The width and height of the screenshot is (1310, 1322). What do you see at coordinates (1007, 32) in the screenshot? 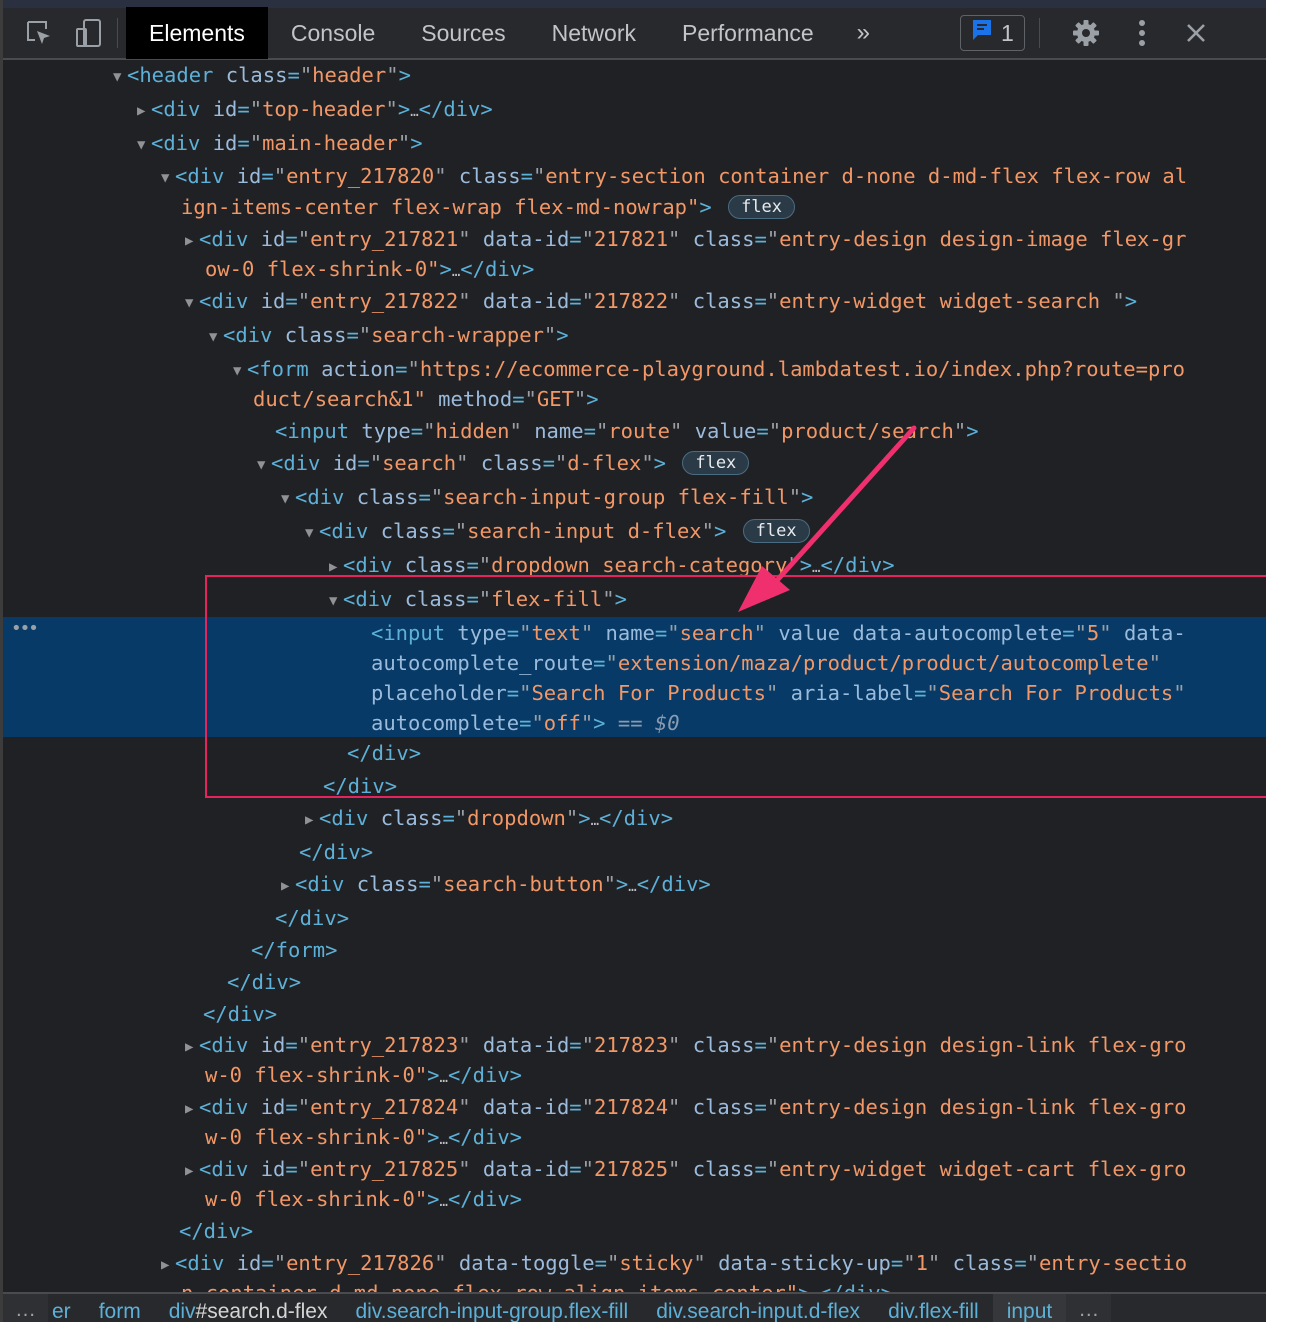
I see `issues-count: 1` at bounding box center [1007, 32].